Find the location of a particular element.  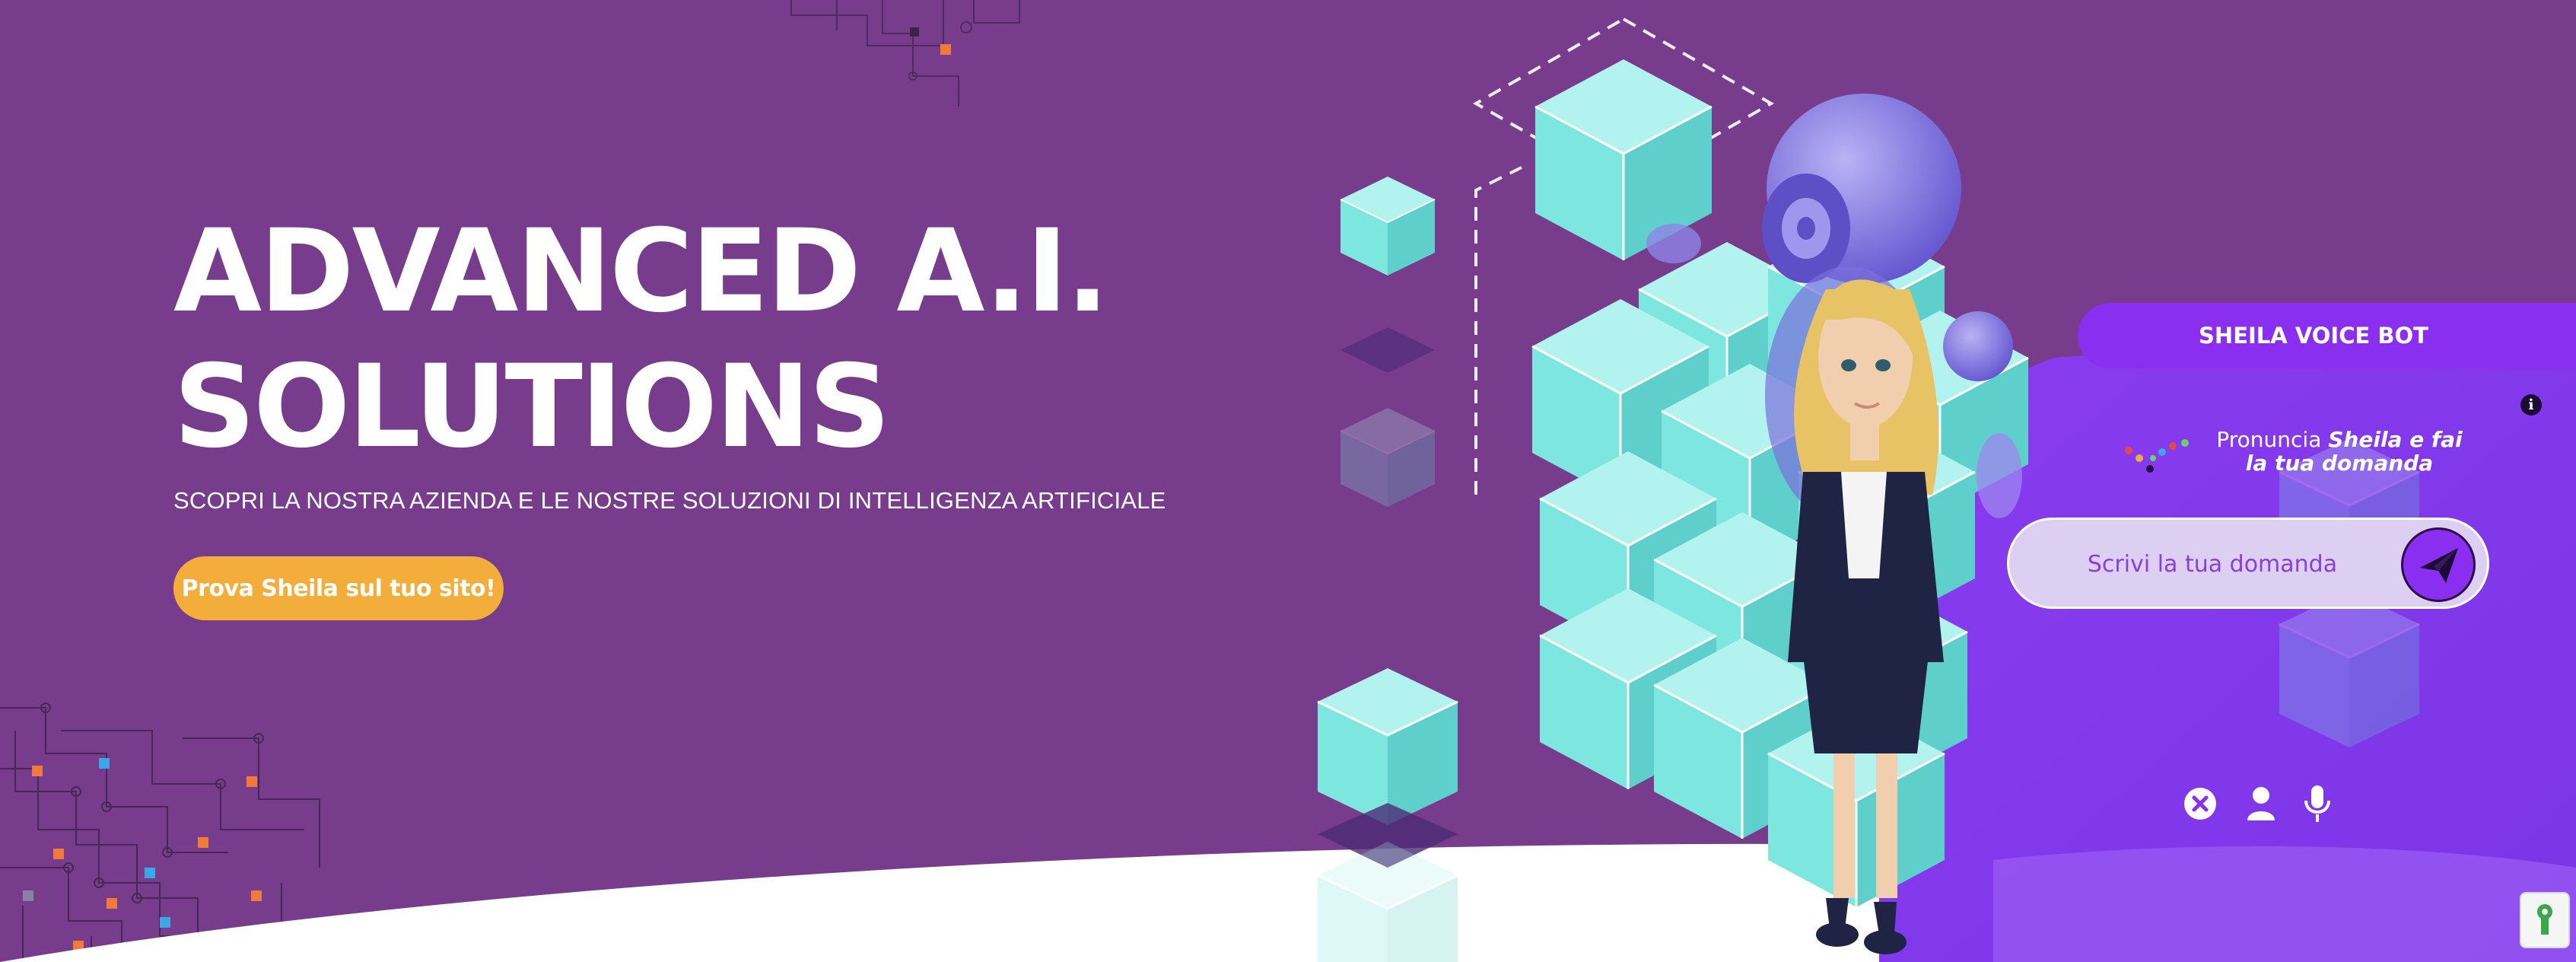

voice-bot-header: SHEILA VOICE BOT is located at coordinates (2327, 335).